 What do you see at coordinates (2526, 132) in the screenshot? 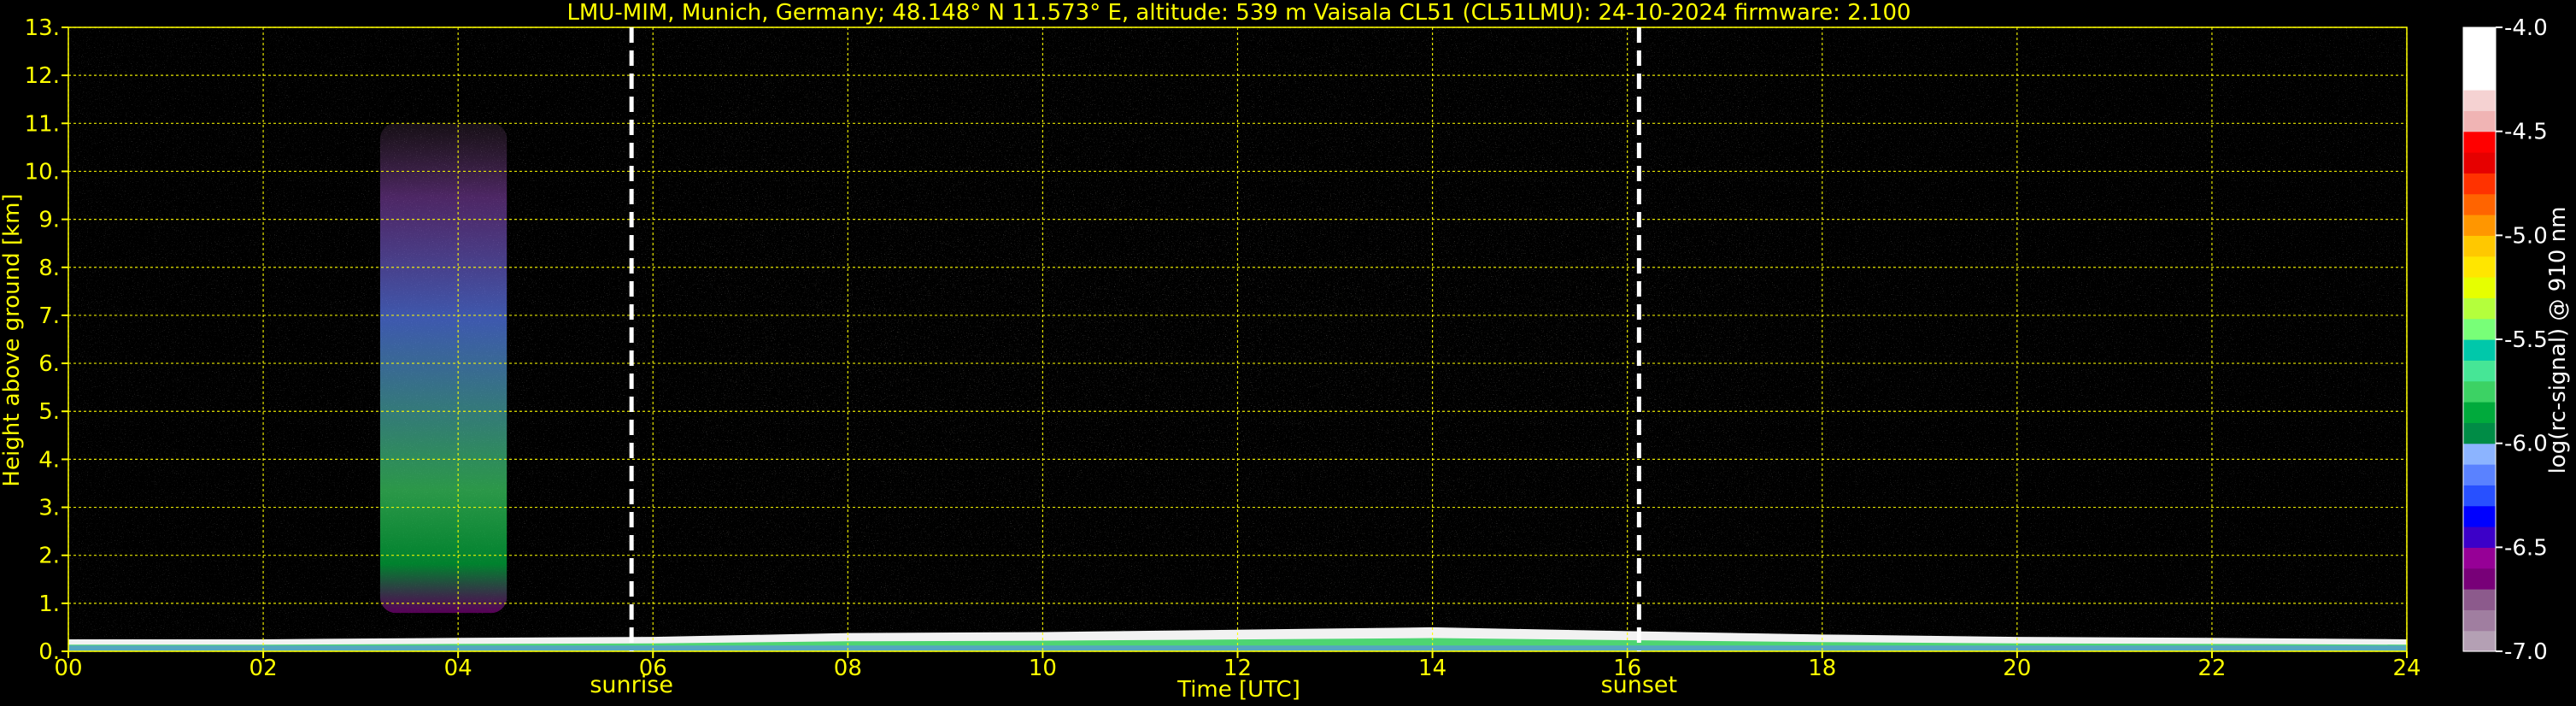
I see `colorbar-tick-label: -4.5` at bounding box center [2526, 132].